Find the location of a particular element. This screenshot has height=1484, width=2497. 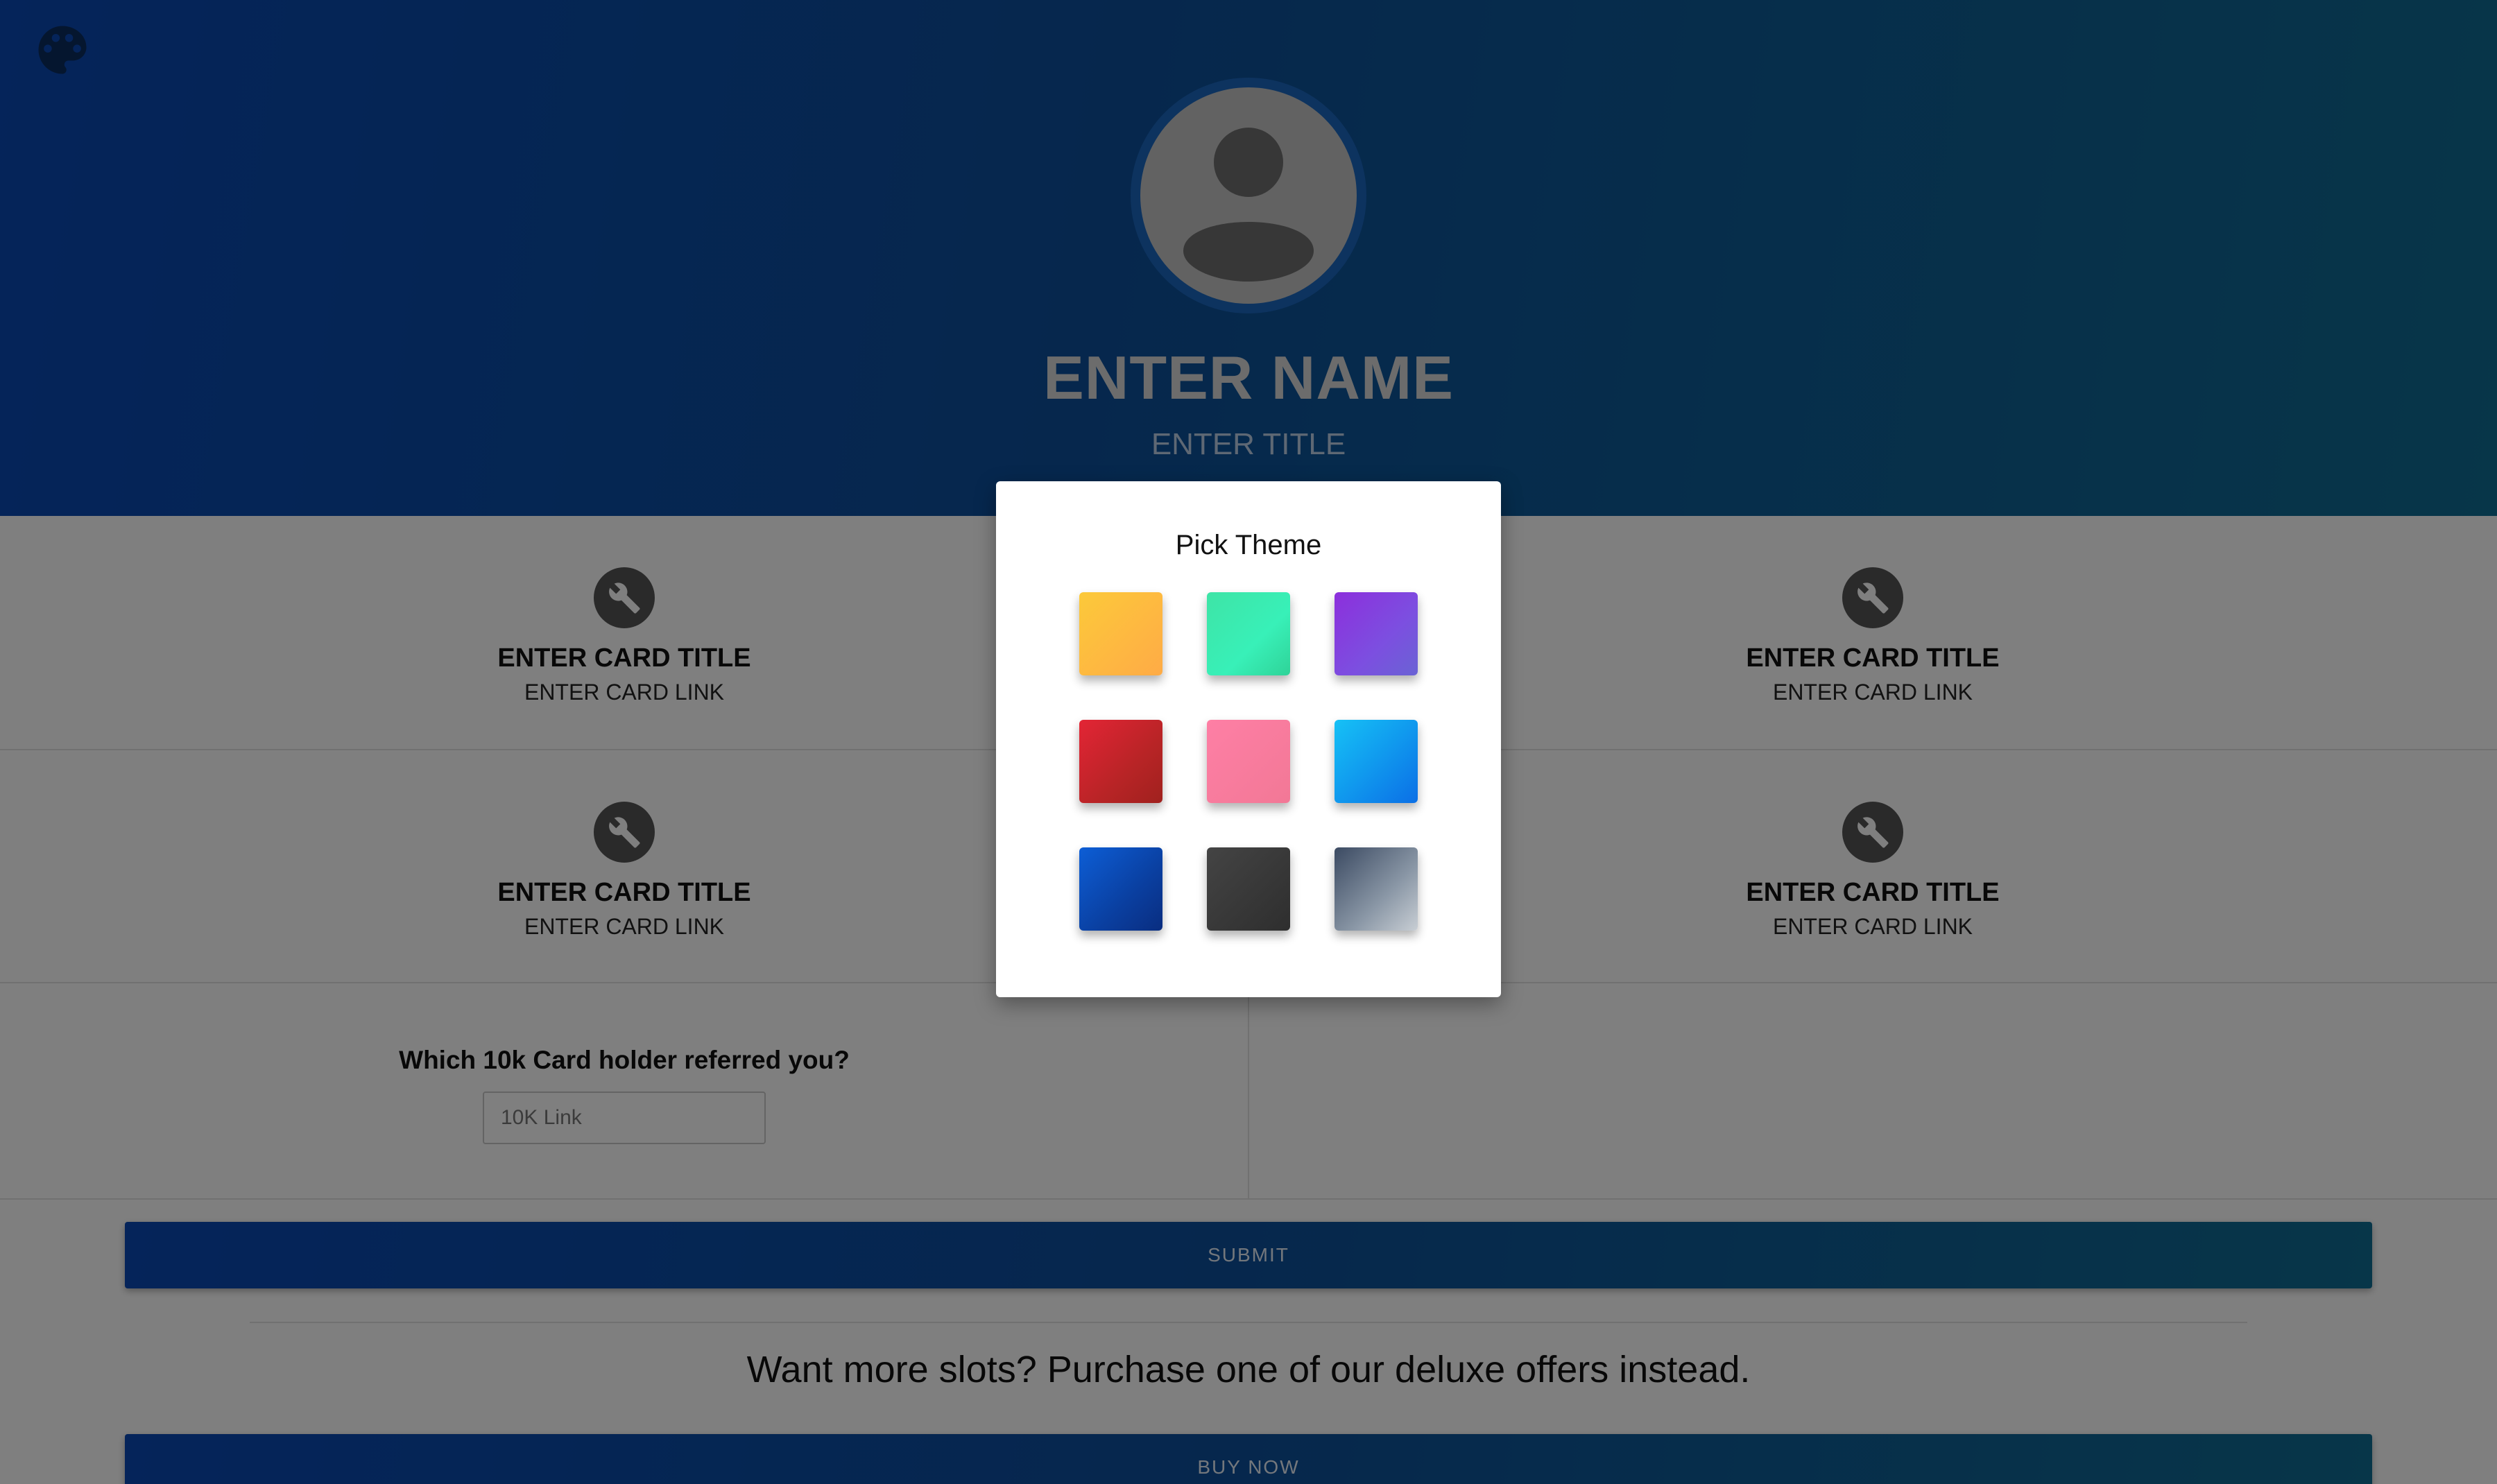

dialog-title: Pick Theme is located at coordinates (1248, 545).